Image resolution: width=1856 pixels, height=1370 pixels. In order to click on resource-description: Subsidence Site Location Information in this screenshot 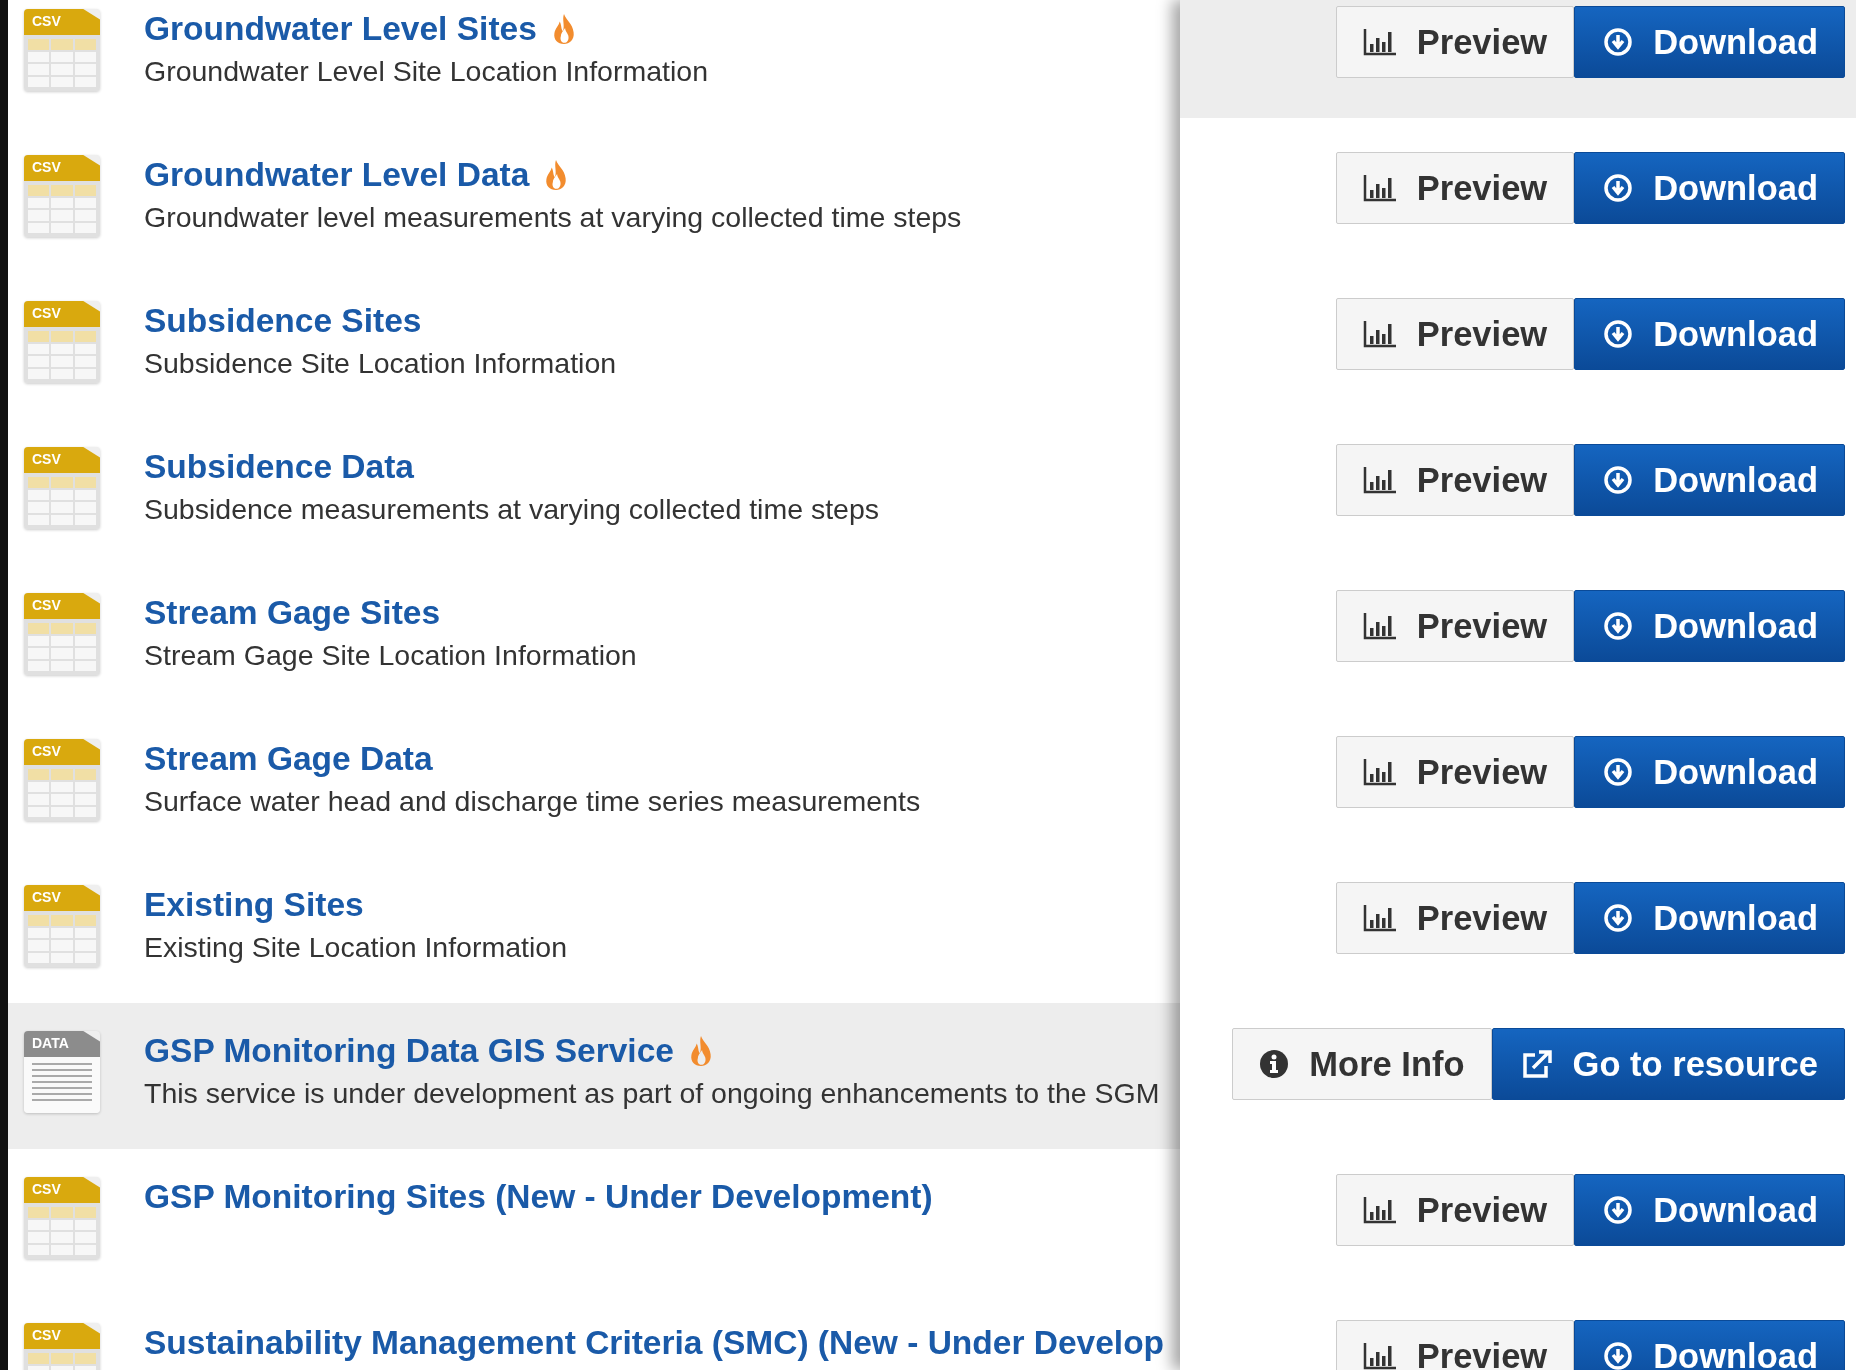, I will do `click(380, 363)`.